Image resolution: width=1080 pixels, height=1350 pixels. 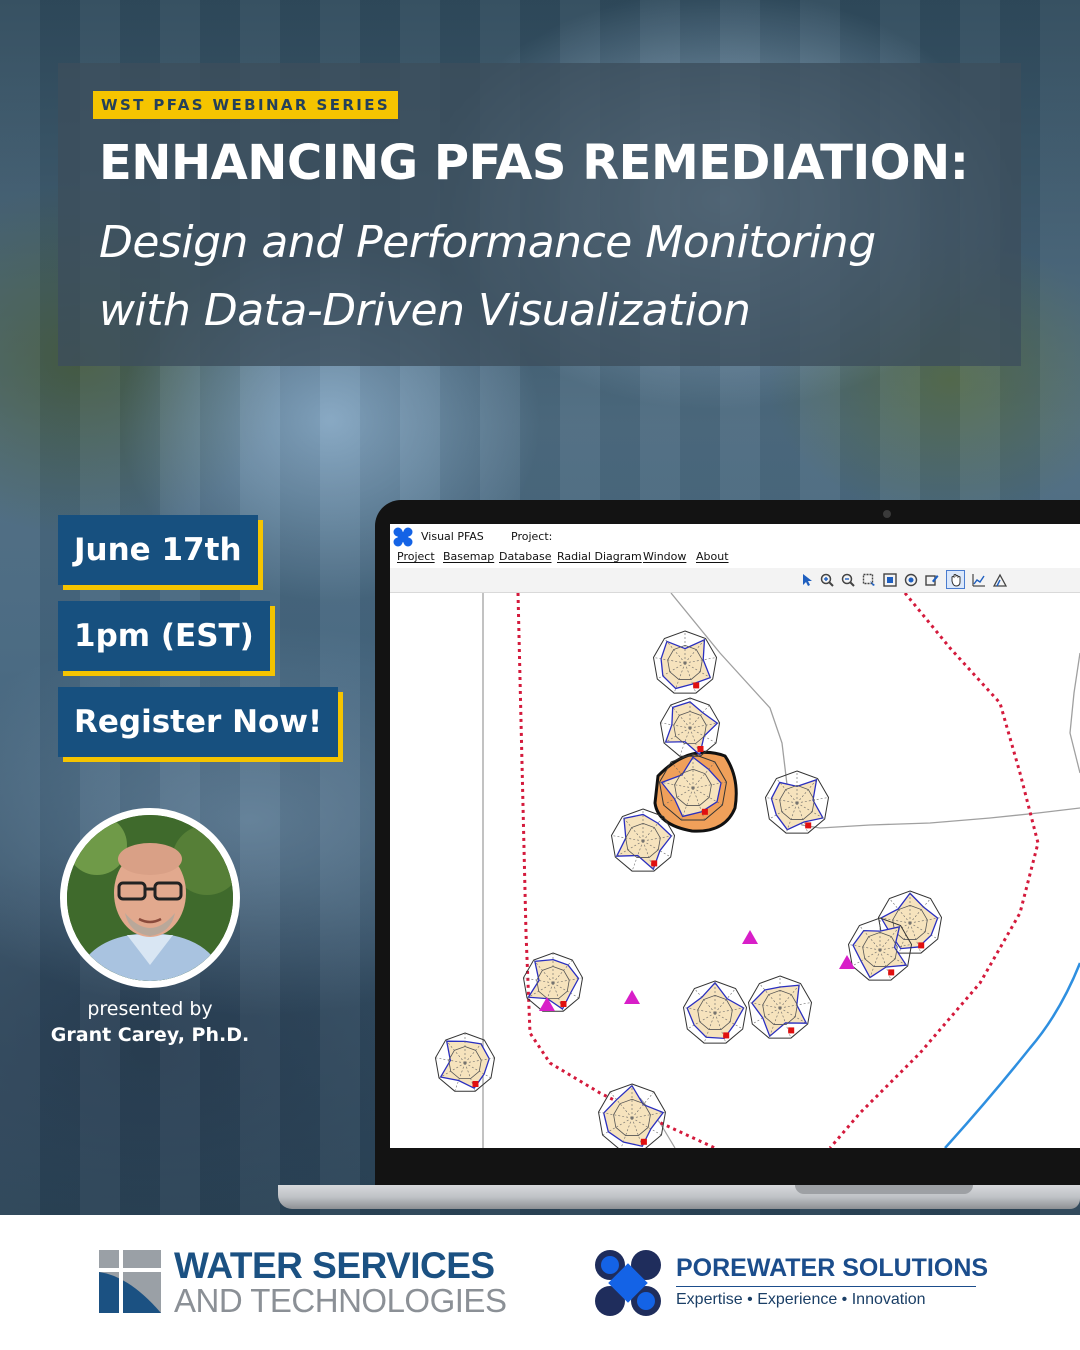 I want to click on measure-icon, so click(x=1000, y=580).